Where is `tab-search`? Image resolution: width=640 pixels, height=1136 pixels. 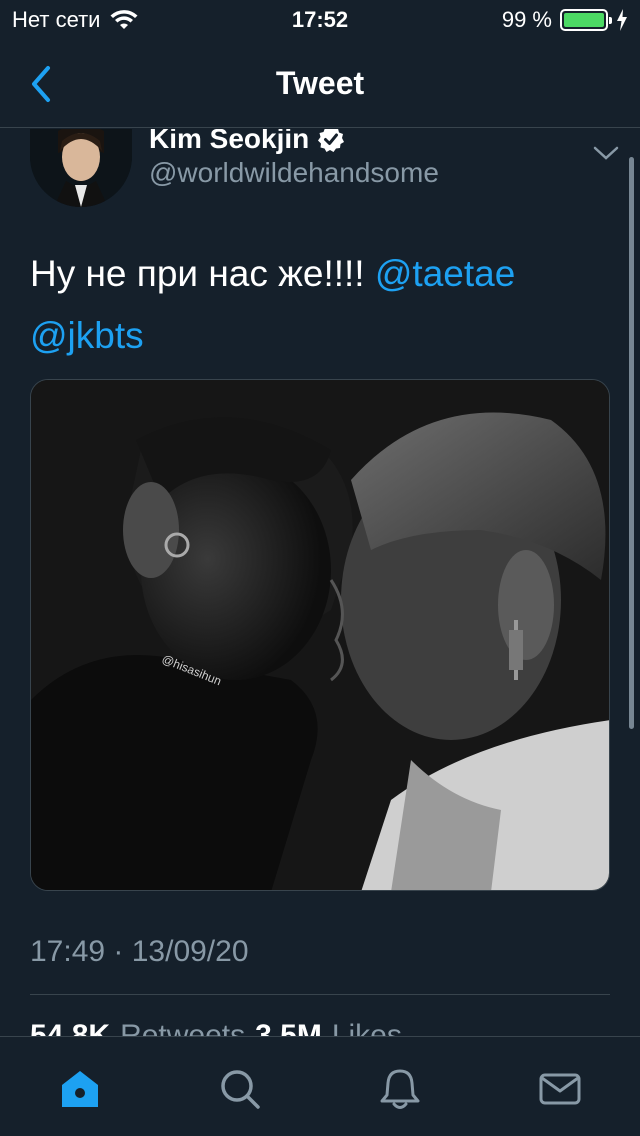
tab-search is located at coordinates (240, 1089).